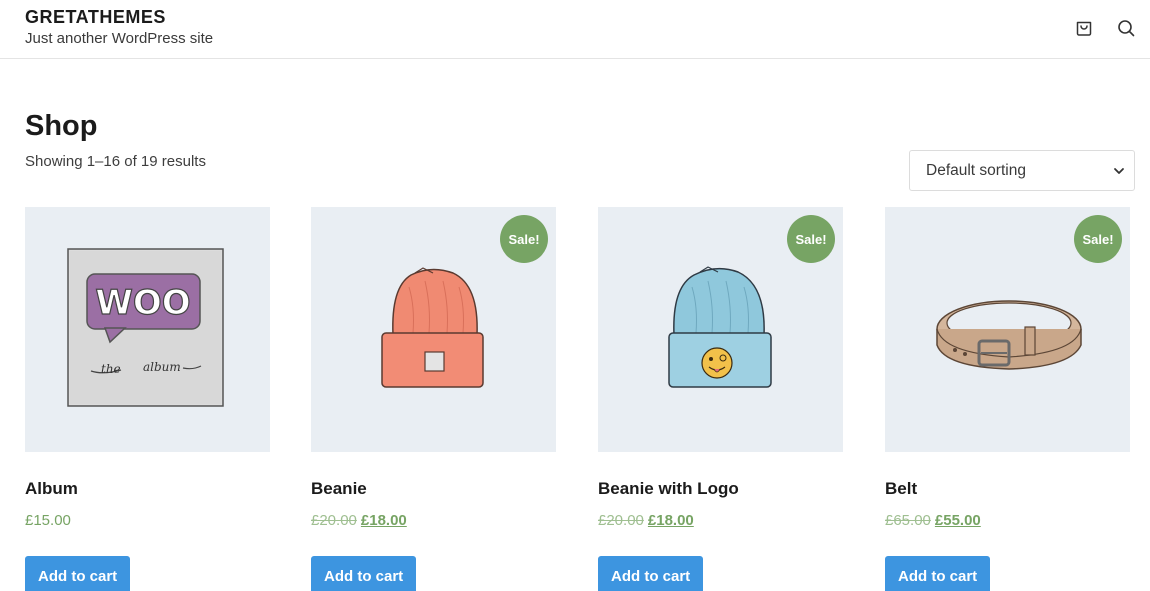 Image resolution: width=1150 pixels, height=591 pixels. I want to click on product-price: £15.00, so click(48, 520).